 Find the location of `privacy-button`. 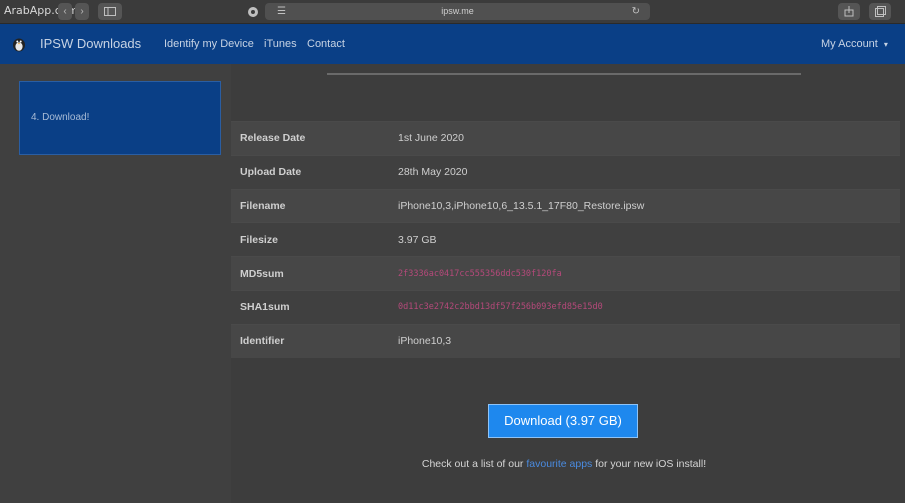

privacy-button is located at coordinates (253, 11).